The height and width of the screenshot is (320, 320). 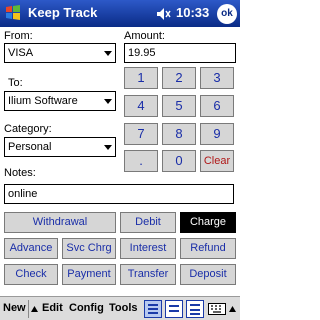 What do you see at coordinates (123, 308) in the screenshot?
I see `menu-tools: Tools` at bounding box center [123, 308].